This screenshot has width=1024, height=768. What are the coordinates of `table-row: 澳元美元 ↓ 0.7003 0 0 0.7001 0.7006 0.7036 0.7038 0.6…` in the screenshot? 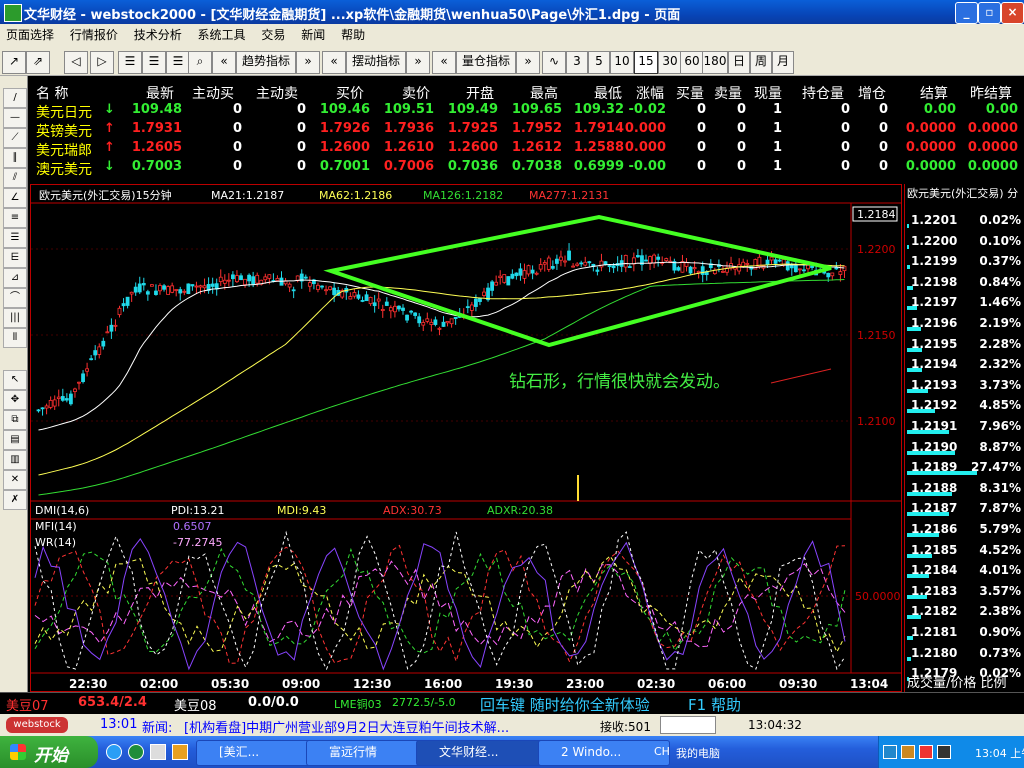 It's located at (527, 168).